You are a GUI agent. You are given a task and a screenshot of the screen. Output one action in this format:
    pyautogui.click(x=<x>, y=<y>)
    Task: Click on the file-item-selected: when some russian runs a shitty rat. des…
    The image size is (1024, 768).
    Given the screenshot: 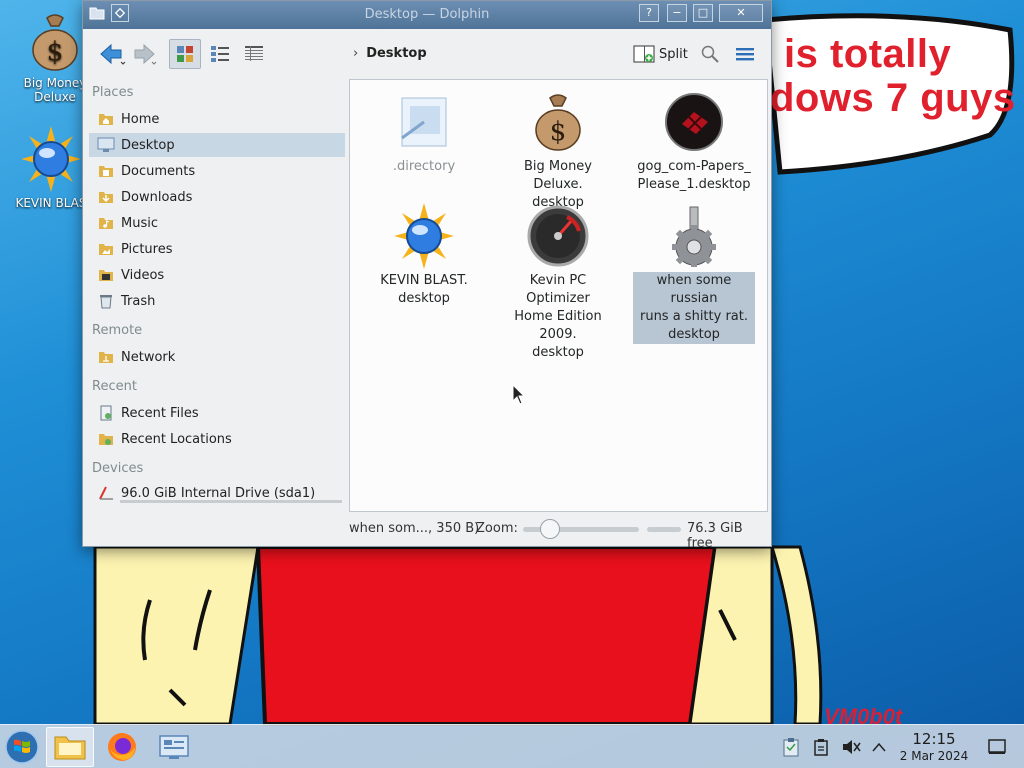 What is the action you would take?
    pyautogui.click(x=694, y=274)
    